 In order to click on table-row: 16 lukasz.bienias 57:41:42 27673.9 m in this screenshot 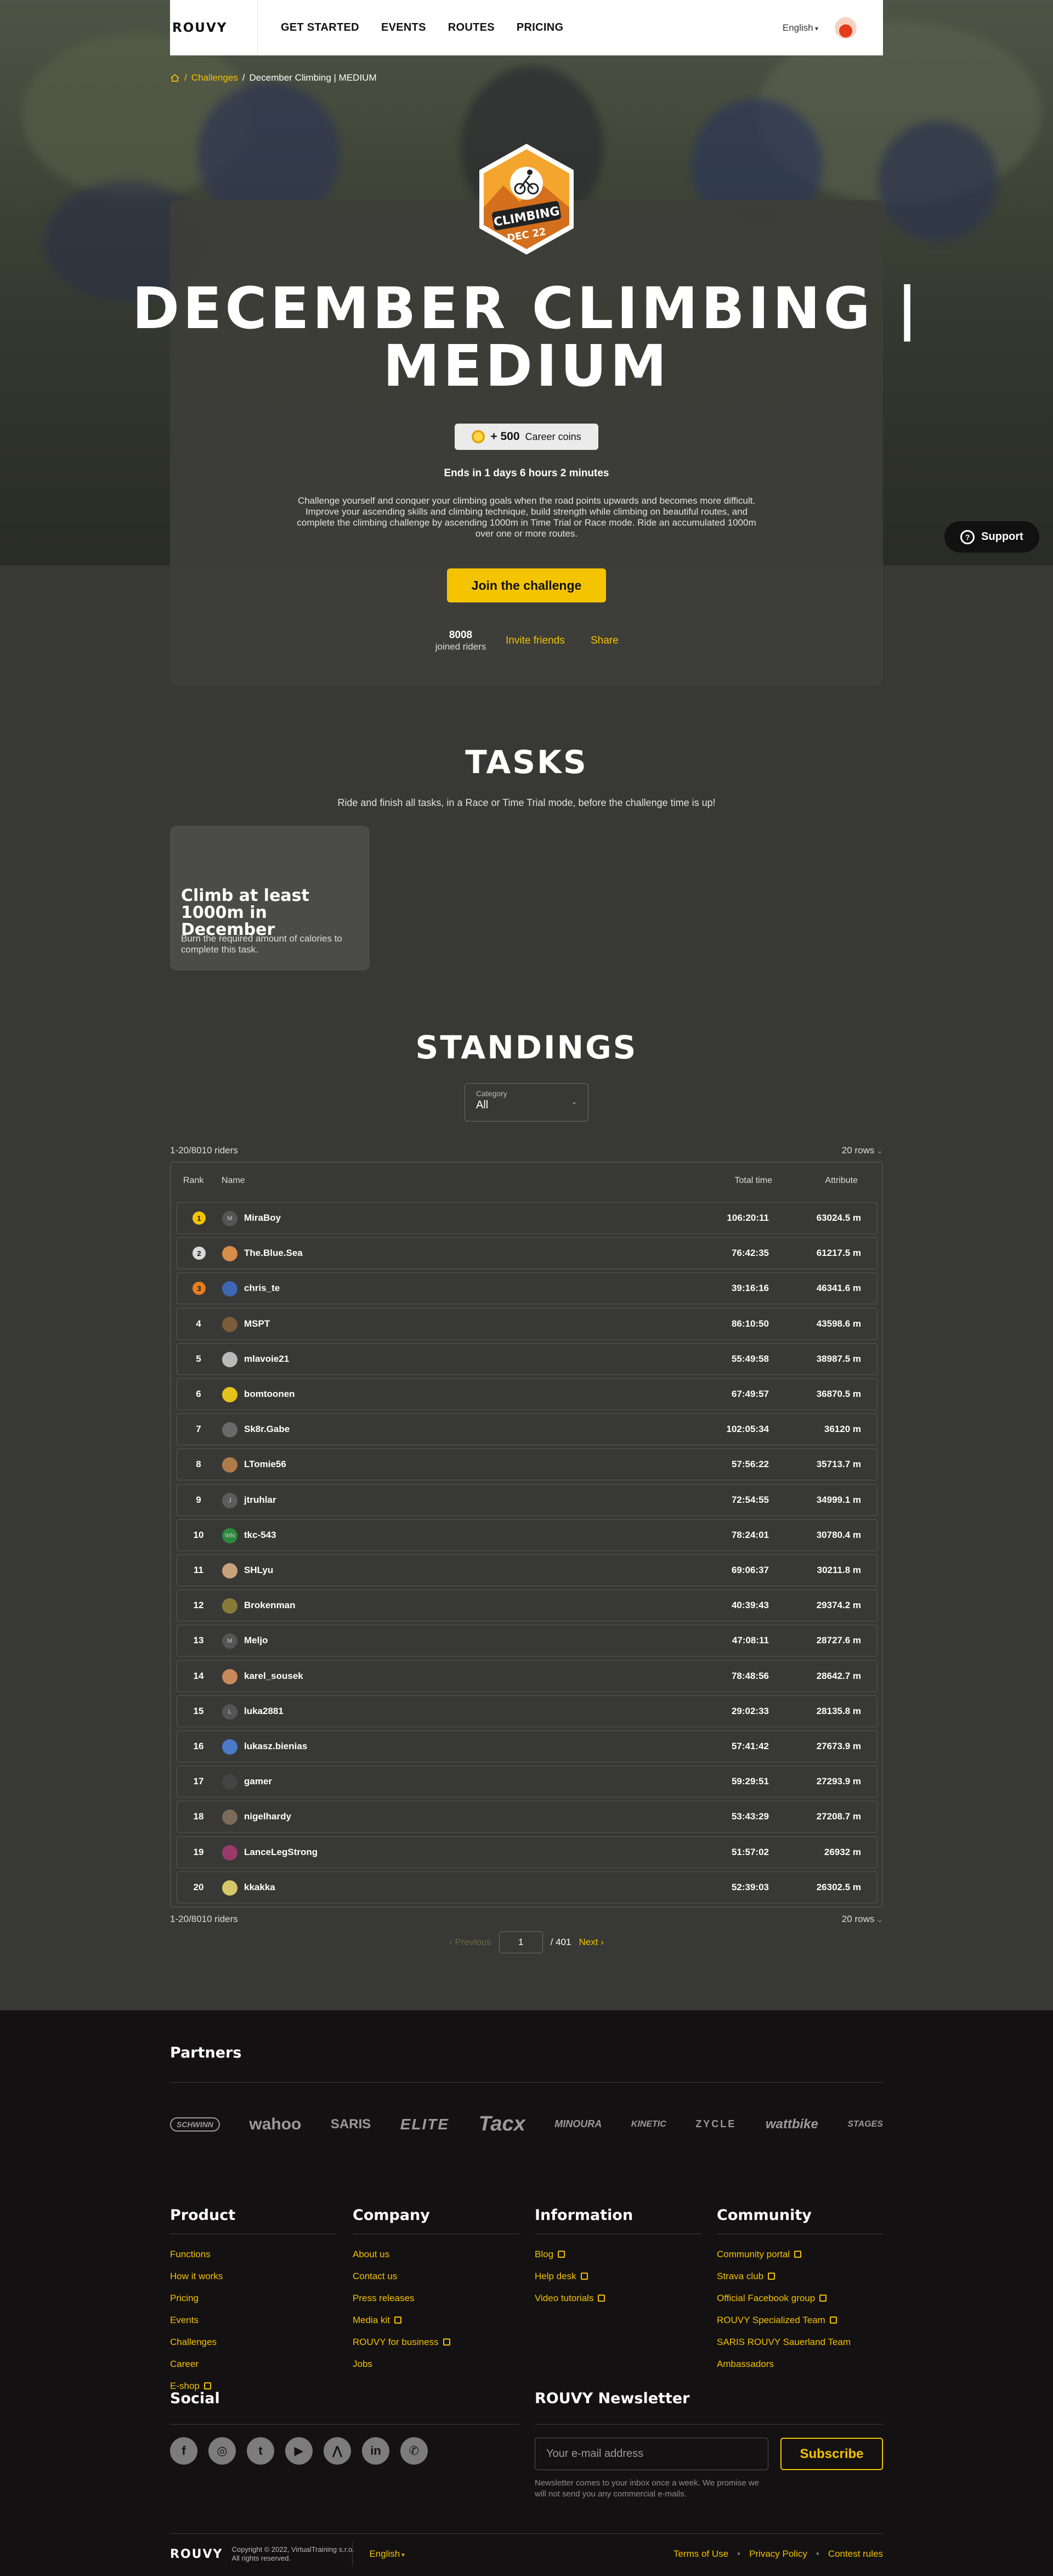, I will do `click(528, 1747)`.